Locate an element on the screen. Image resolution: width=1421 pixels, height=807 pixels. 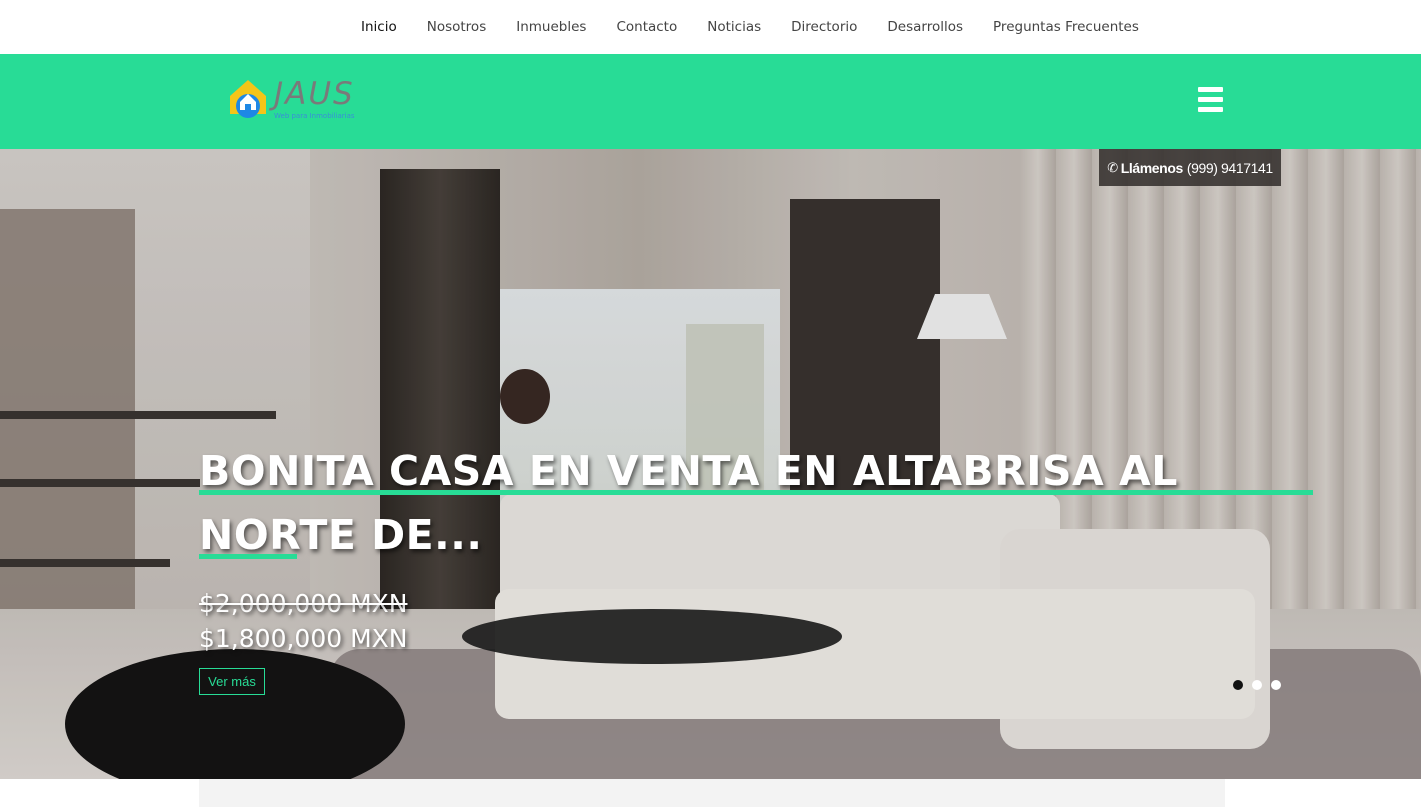
ver-mas-button: Ver más is located at coordinates (232, 681).